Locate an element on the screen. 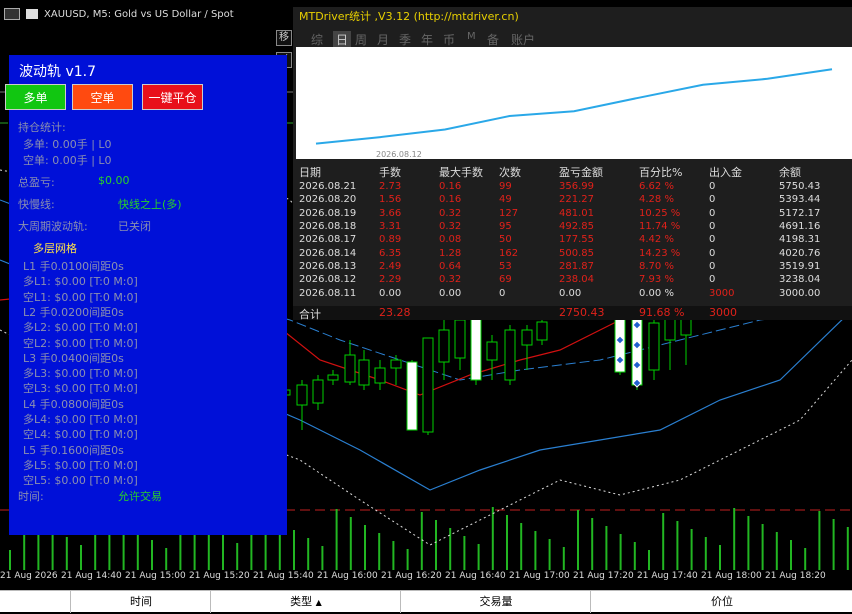 This screenshot has width=852, height=614. stats-cell: 0.16 is located at coordinates (450, 200).